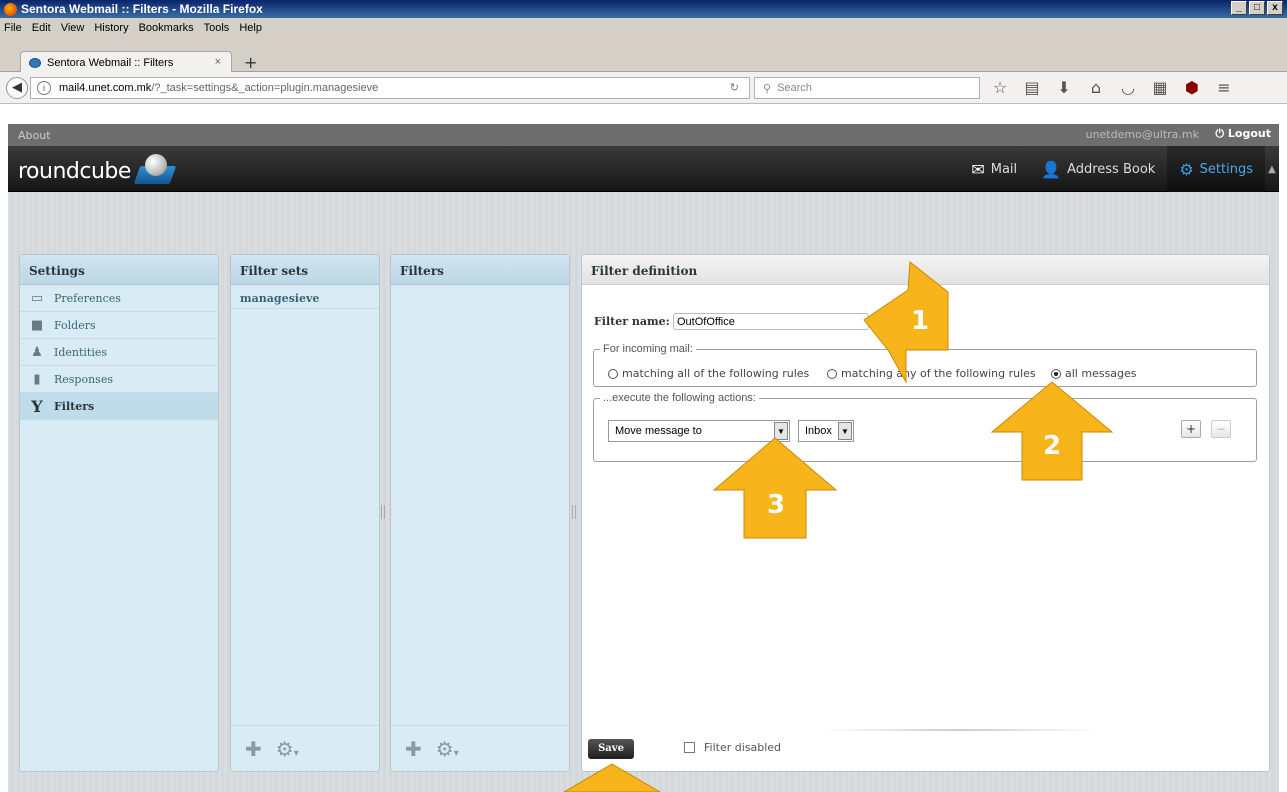 The height and width of the screenshot is (792, 1287). What do you see at coordinates (1160, 87) in the screenshot?
I see `extension-icon: ▦` at bounding box center [1160, 87].